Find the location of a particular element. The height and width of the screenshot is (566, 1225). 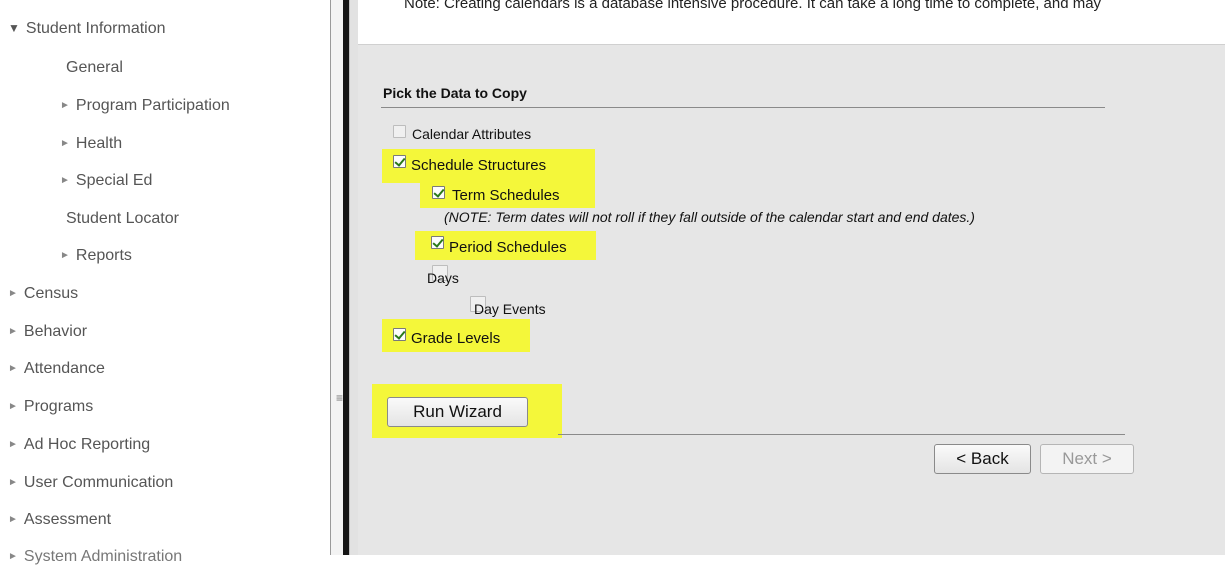

sidebar-item-label: Program Participation is located at coordinates (152, 105).